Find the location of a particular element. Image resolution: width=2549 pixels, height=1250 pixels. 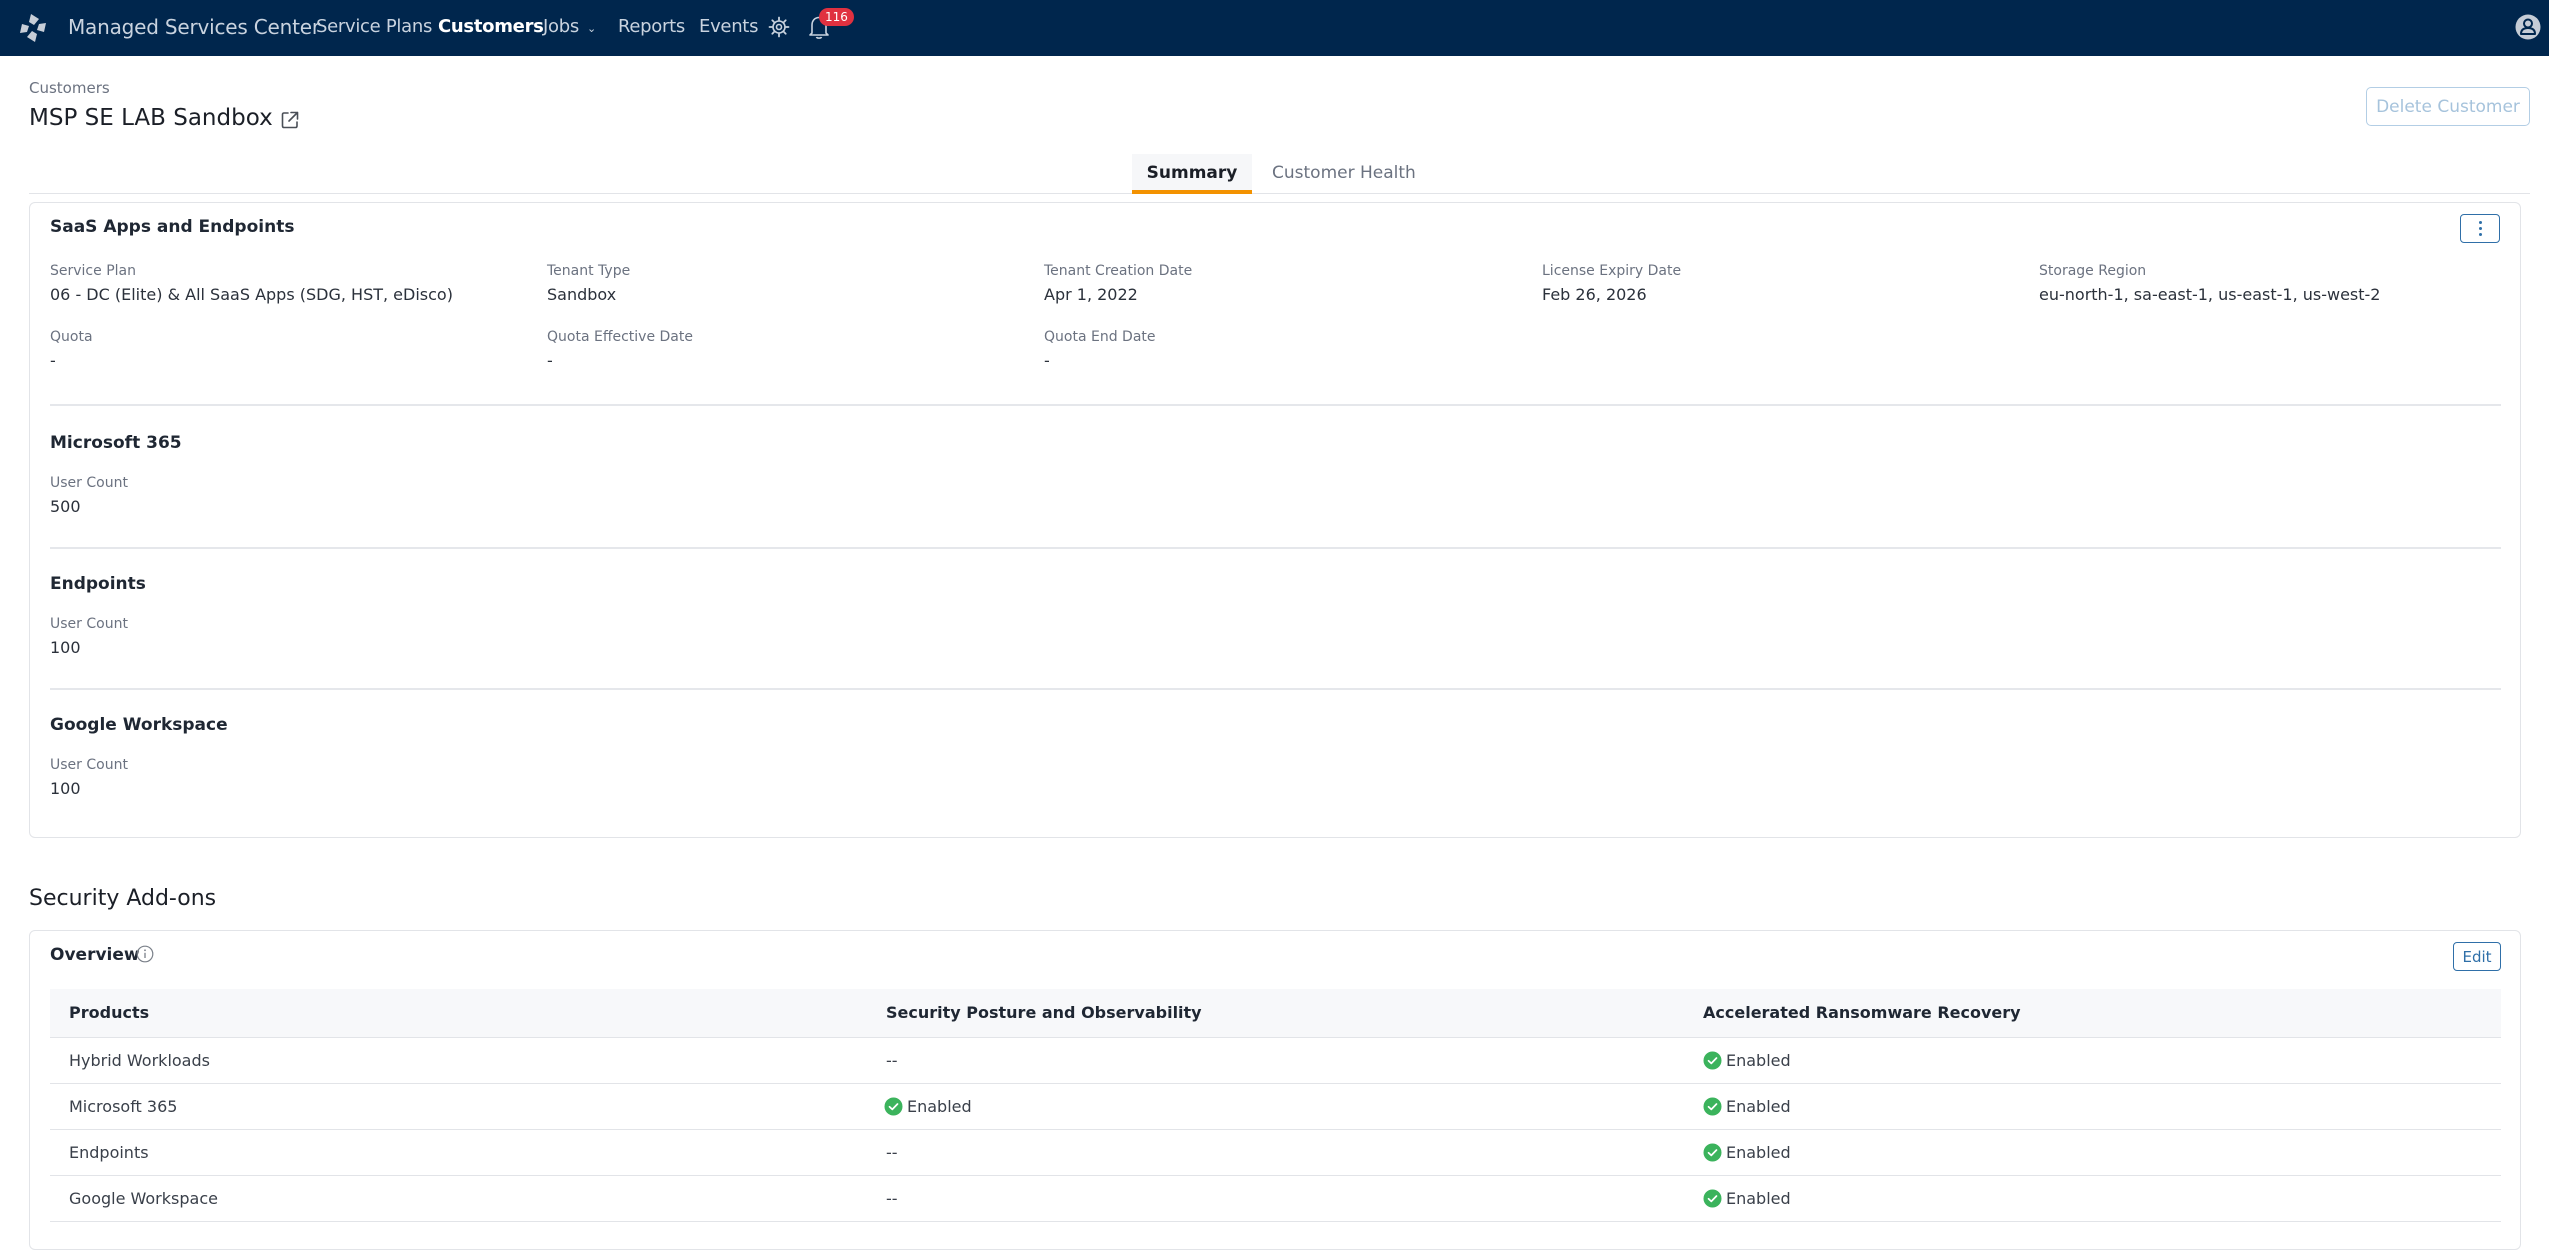

field-label: License Expiry Date is located at coordinates (1612, 271).